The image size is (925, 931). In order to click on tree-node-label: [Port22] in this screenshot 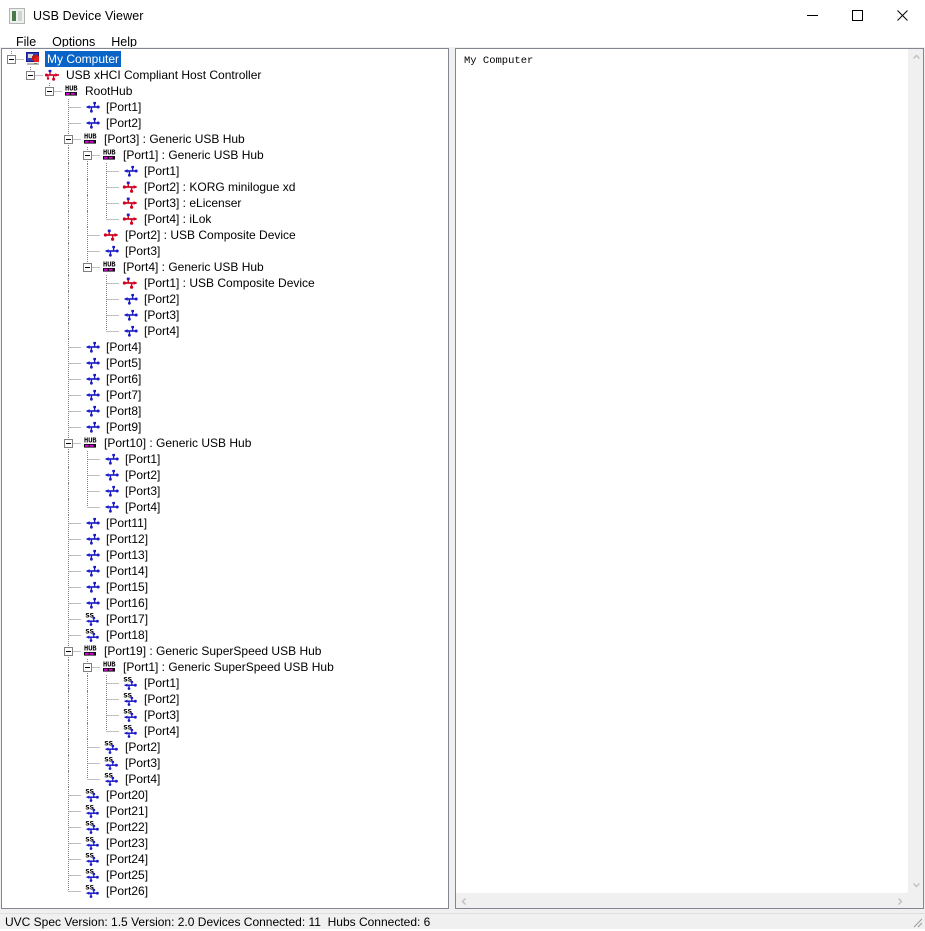, I will do `click(127, 827)`.